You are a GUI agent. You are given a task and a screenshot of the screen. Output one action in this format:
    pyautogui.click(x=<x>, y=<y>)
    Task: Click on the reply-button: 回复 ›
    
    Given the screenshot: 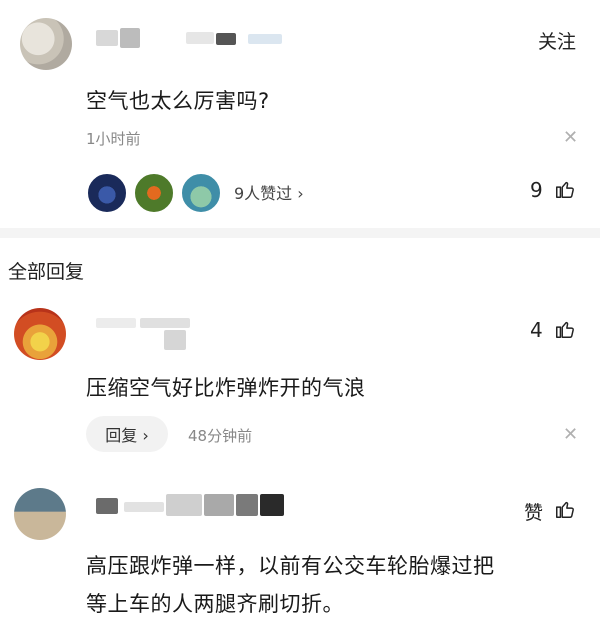 What is the action you would take?
    pyautogui.click(x=127, y=434)
    